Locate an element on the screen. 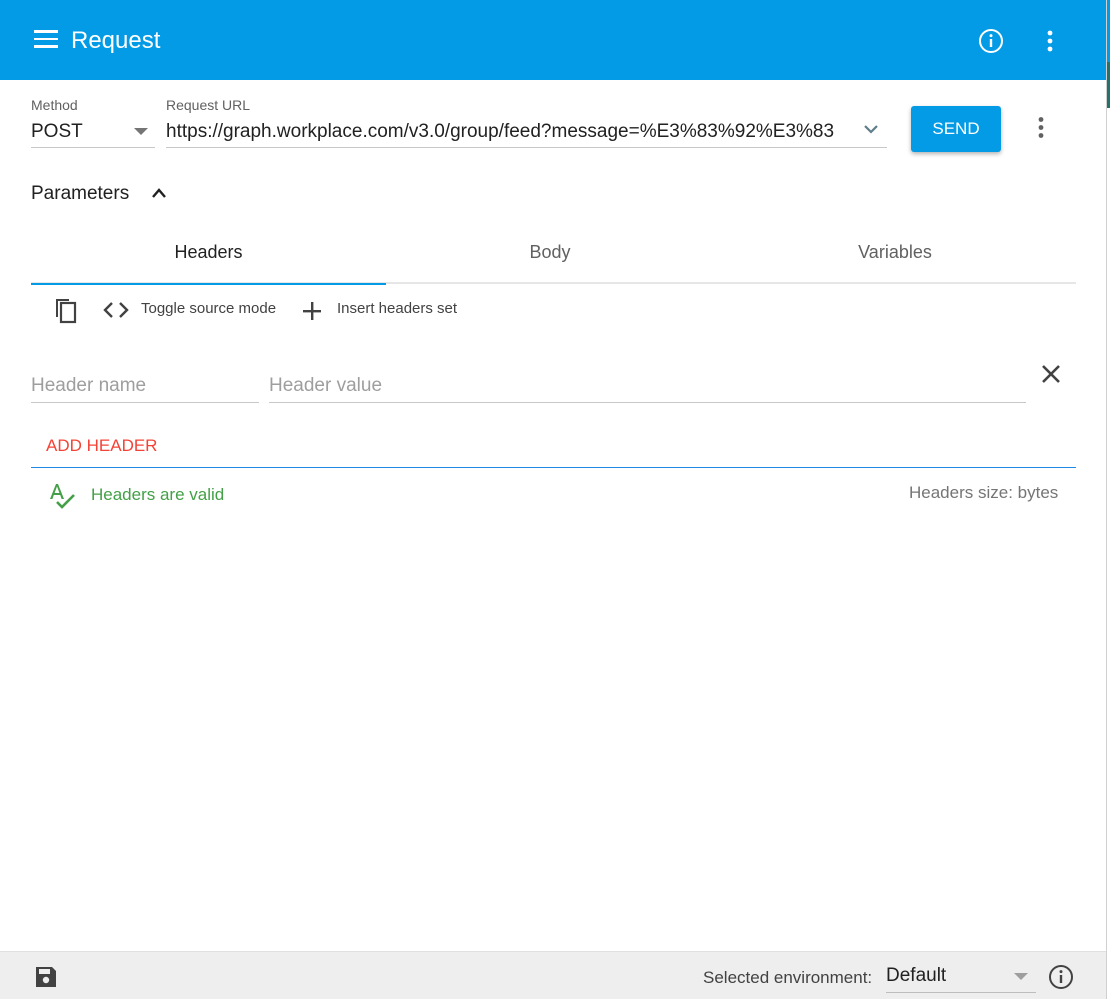  send-button: SEND is located at coordinates (956, 129).